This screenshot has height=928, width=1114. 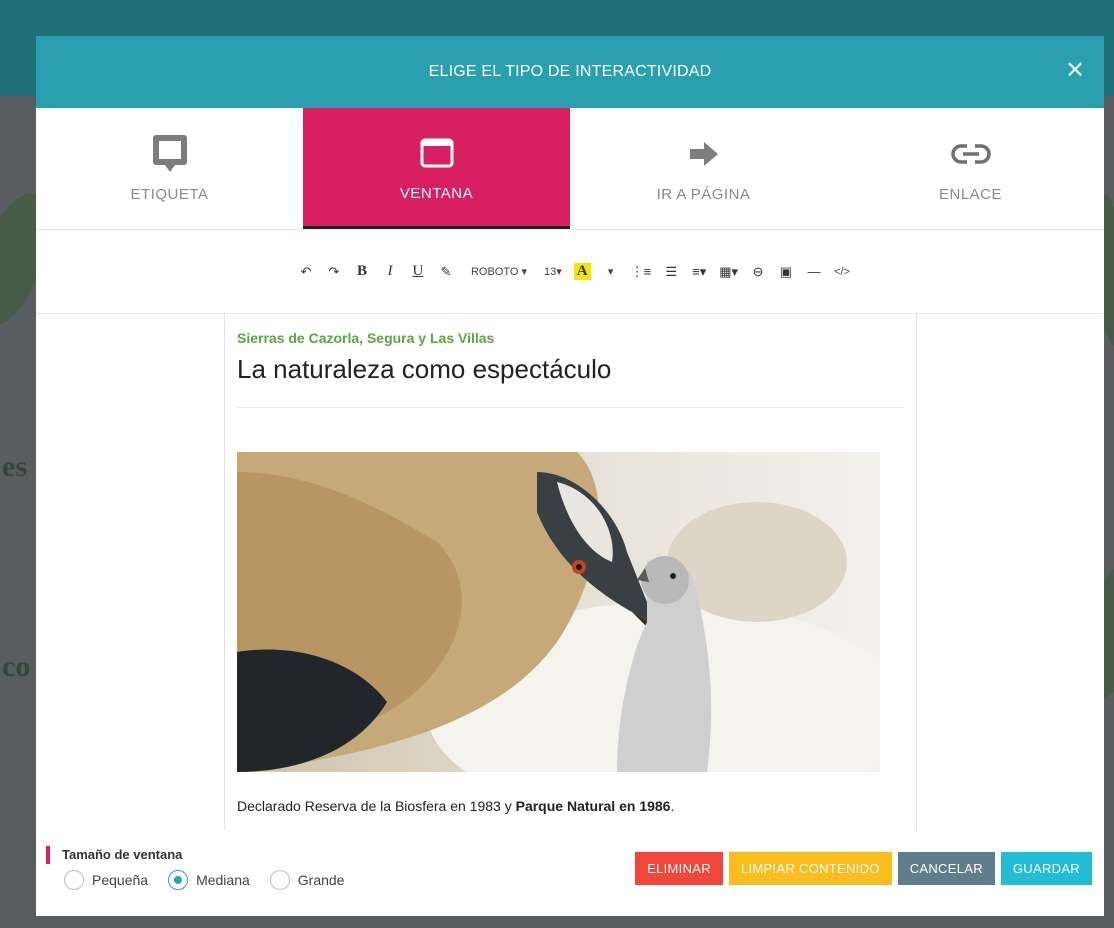 What do you see at coordinates (437, 153) in the screenshot?
I see `window-icon` at bounding box center [437, 153].